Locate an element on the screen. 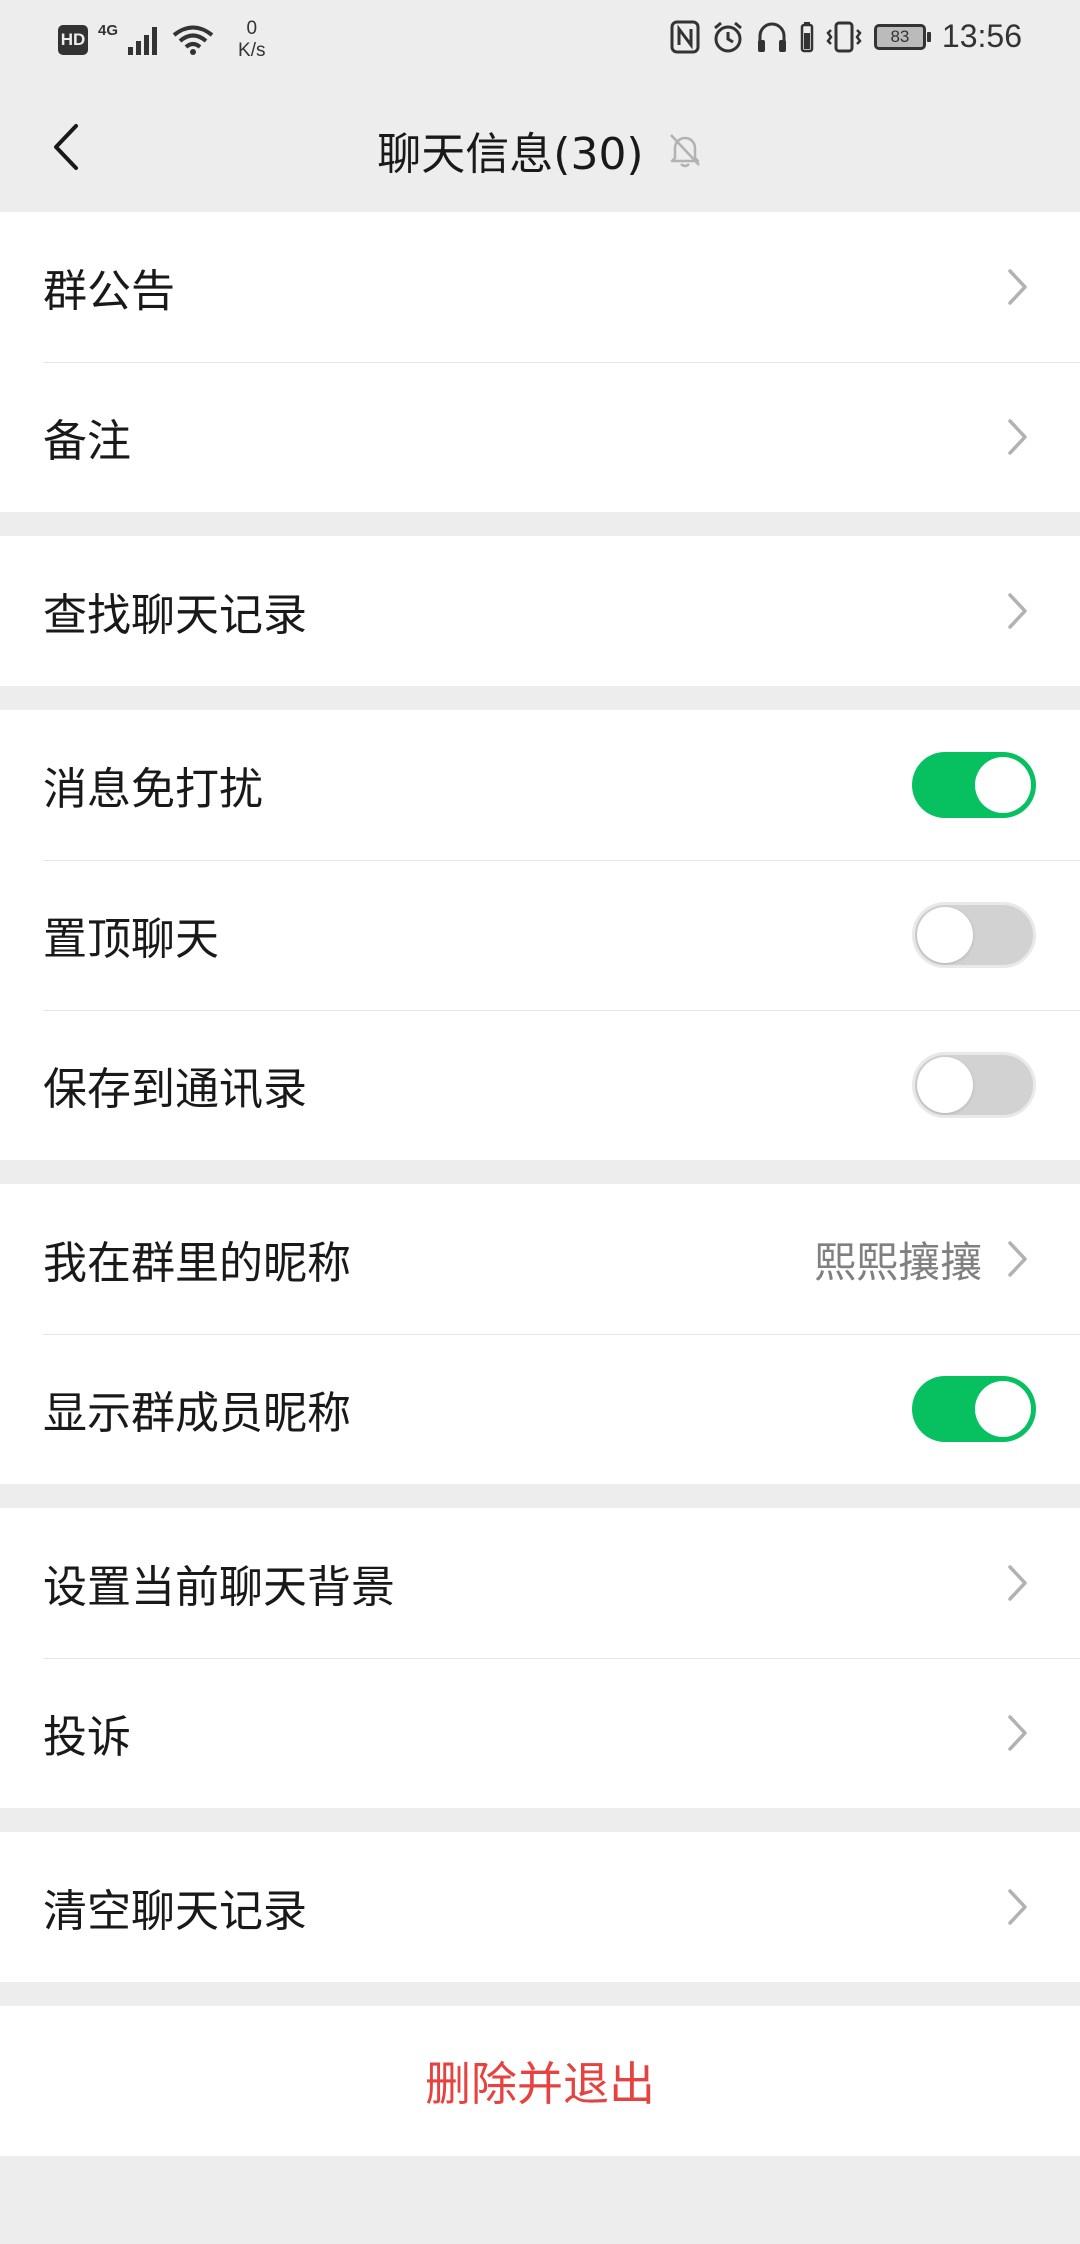 The height and width of the screenshot is (2244, 1080). show-member-nicknames-row: 显示群成员昵称 is located at coordinates (540, 1409).